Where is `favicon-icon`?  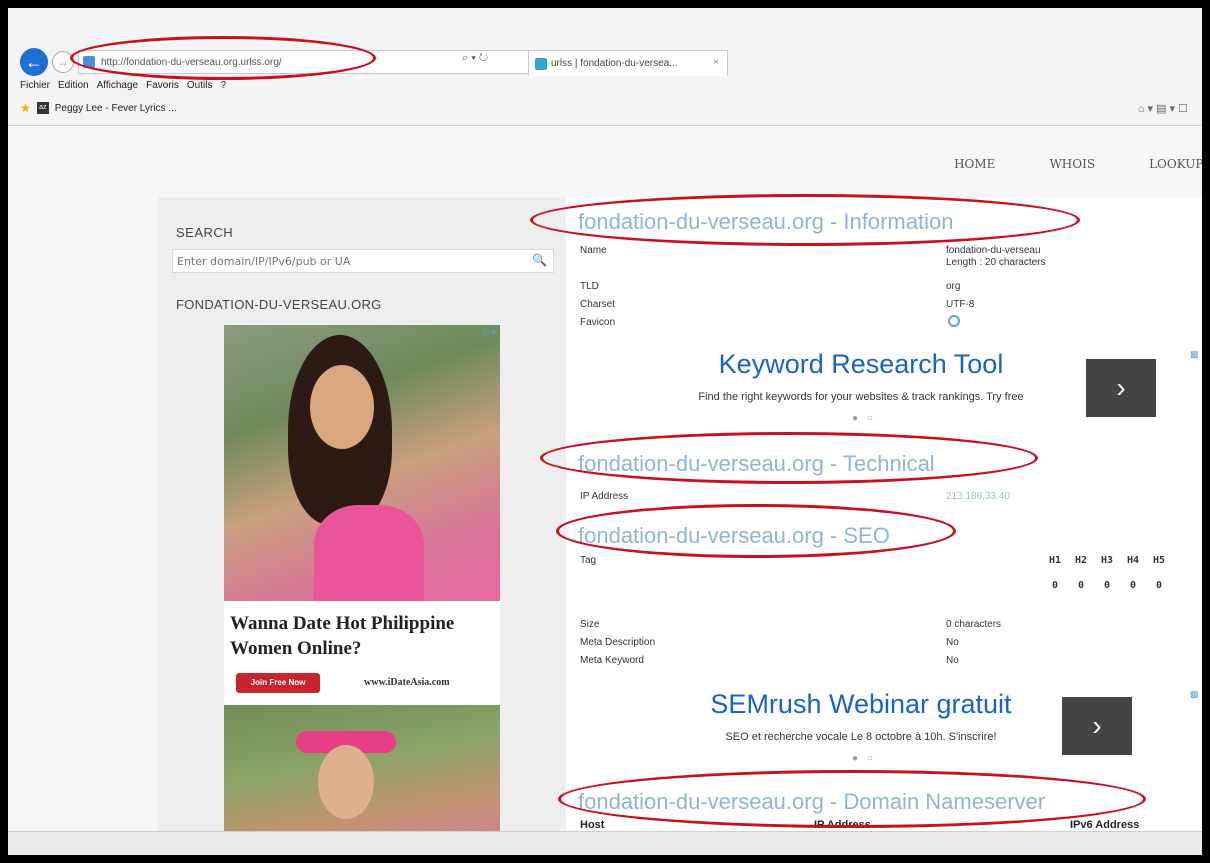
favicon-icon is located at coordinates (954, 321).